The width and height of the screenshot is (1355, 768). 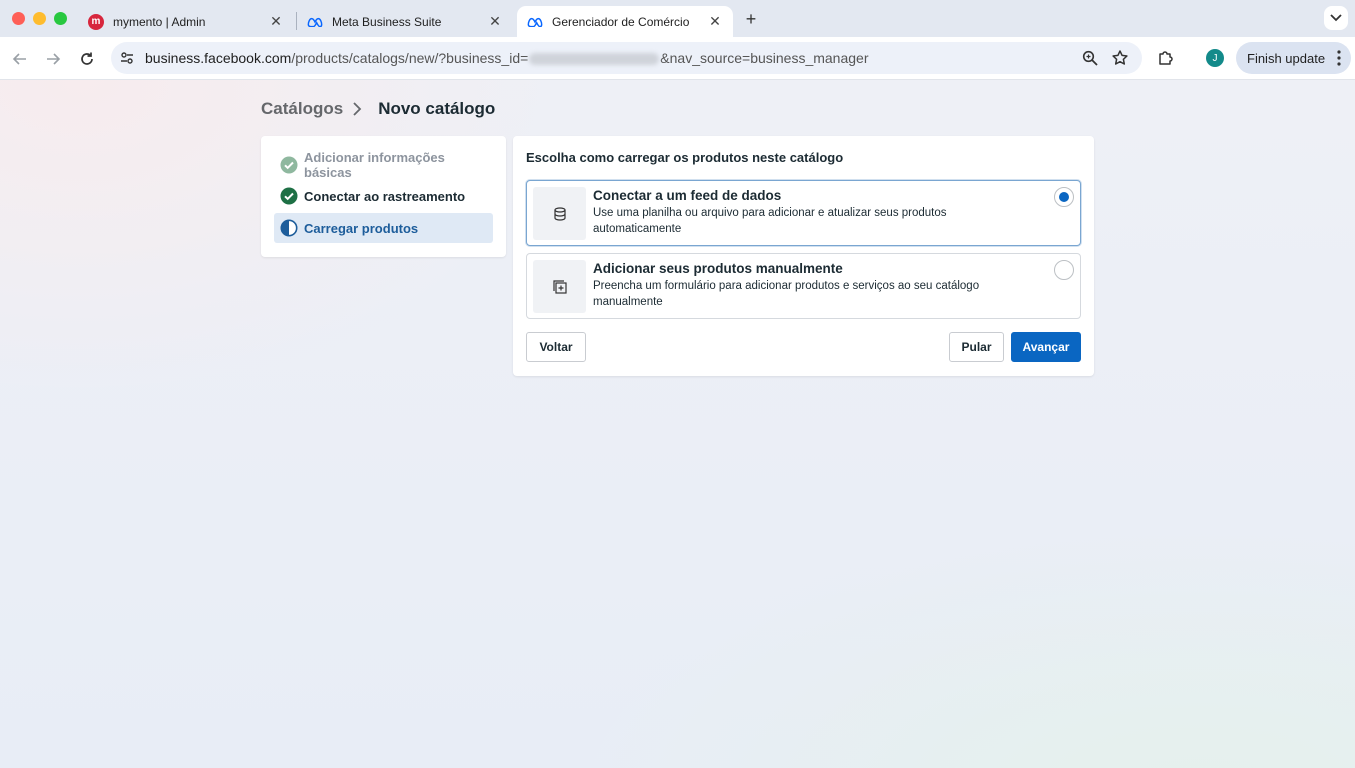 What do you see at coordinates (302, 109) in the screenshot?
I see `breadcrumb-catalogs-link: Catálogos` at bounding box center [302, 109].